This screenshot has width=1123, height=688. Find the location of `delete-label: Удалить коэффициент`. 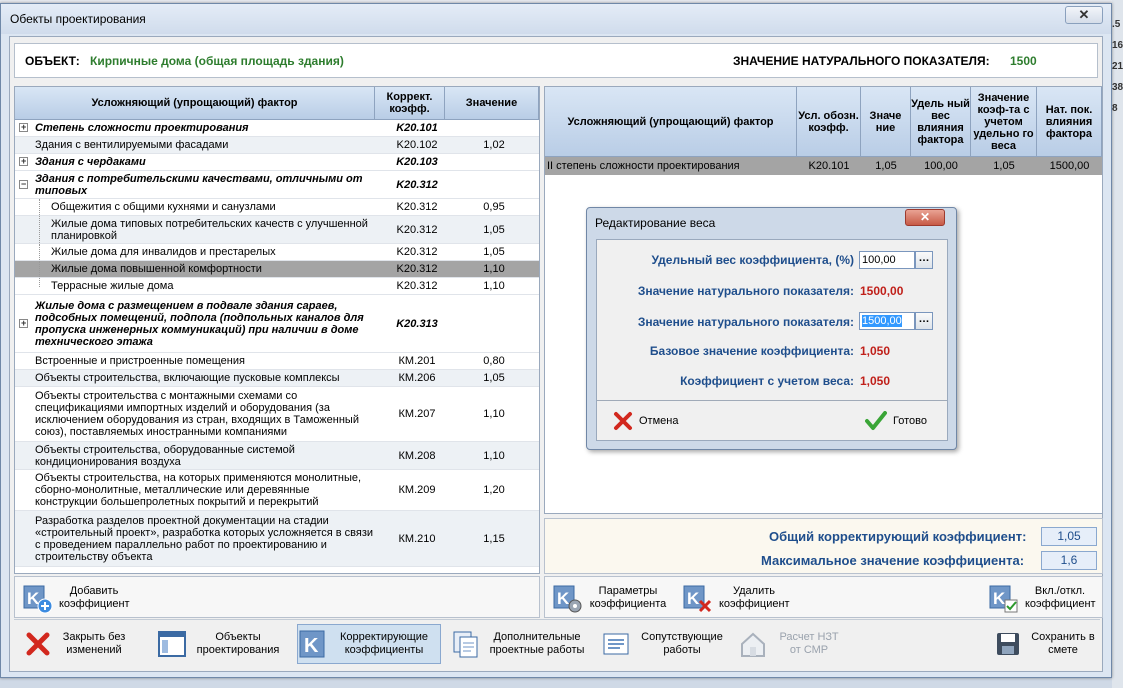

delete-label: Удалить коэффициент is located at coordinates (754, 597).